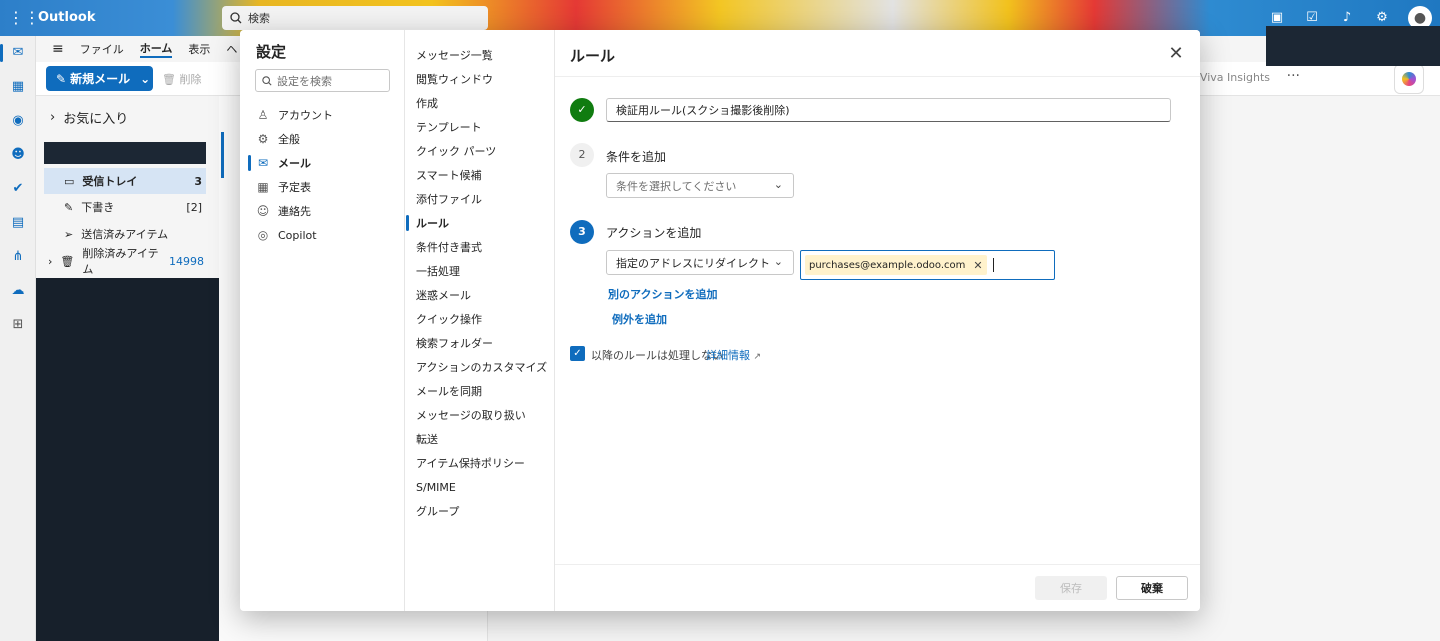 Image resolution: width=1440 pixels, height=641 pixels. Describe the element at coordinates (657, 355) in the screenshot. I see `stop-processing-label: 以降のルールは処理しない` at that location.